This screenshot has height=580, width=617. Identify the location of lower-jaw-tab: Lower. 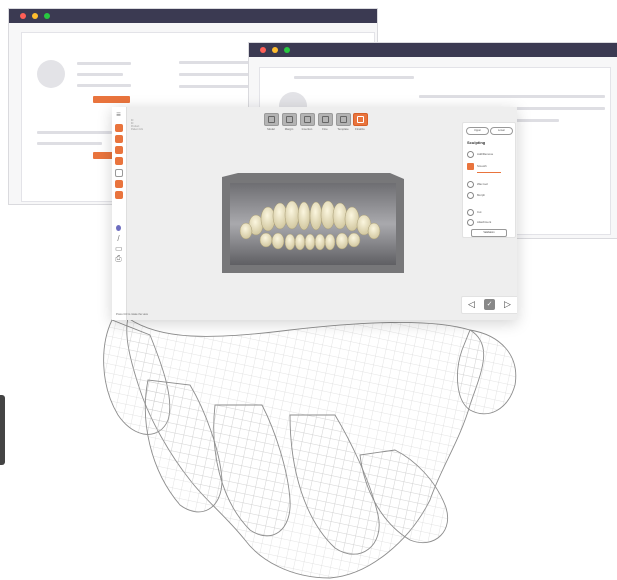
(501, 131).